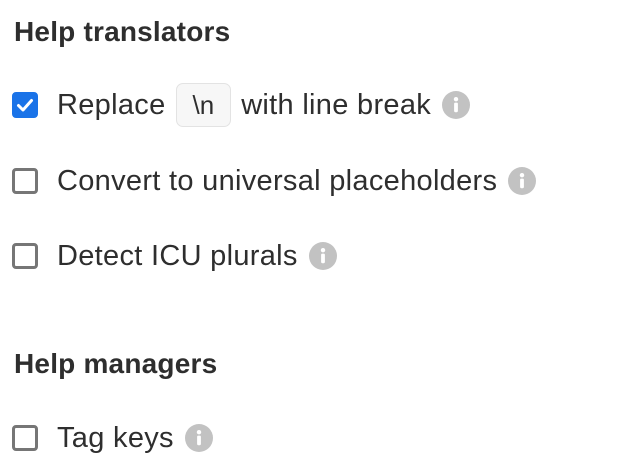 The image size is (617, 476). I want to click on universal-placeholders-checkbox, so click(25, 181).